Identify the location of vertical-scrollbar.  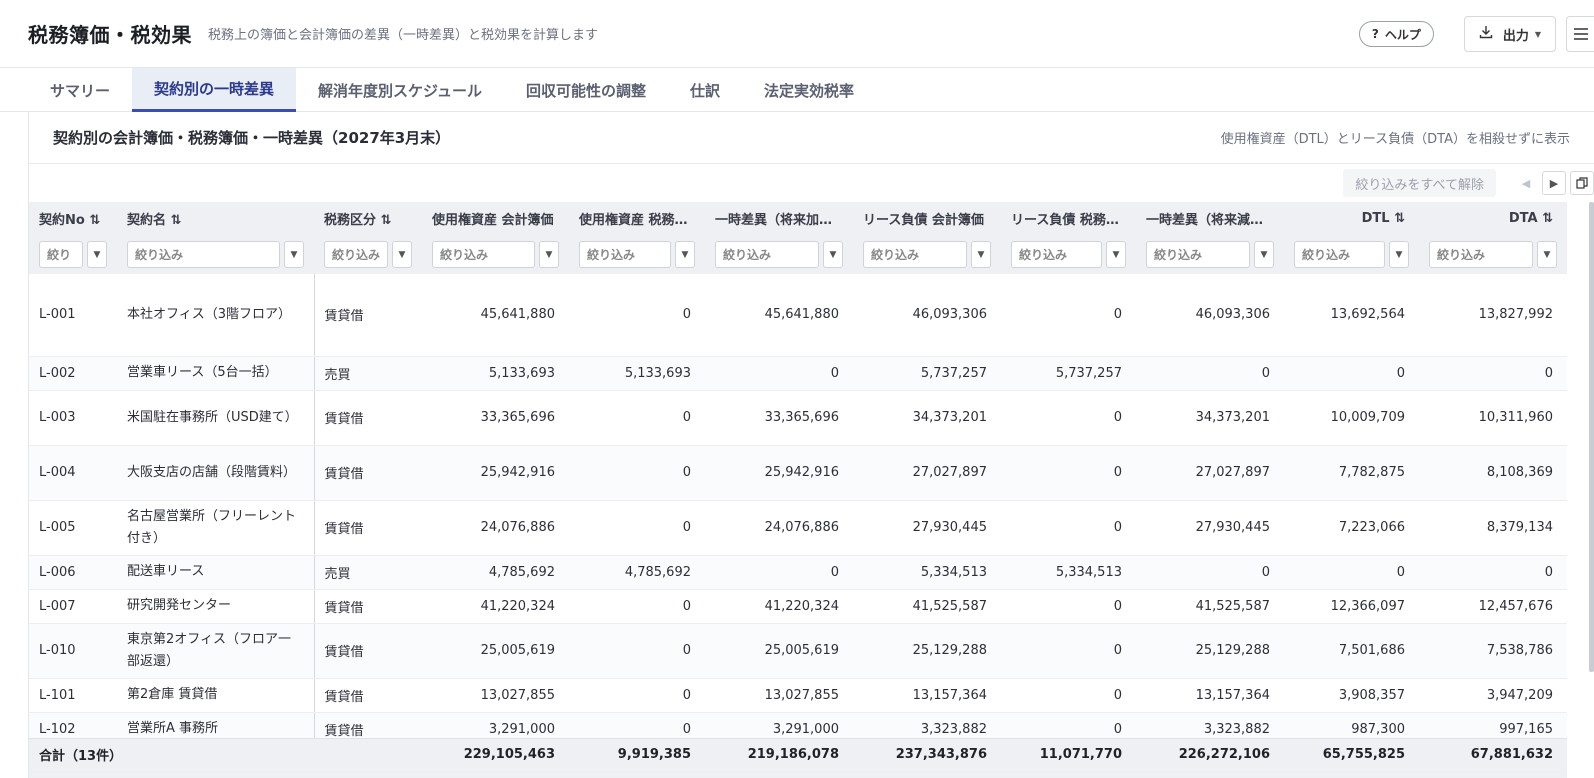
(1591, 437).